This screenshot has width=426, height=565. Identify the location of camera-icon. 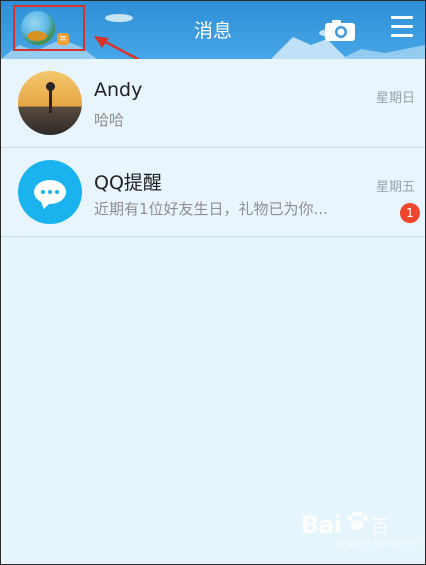
(340, 30).